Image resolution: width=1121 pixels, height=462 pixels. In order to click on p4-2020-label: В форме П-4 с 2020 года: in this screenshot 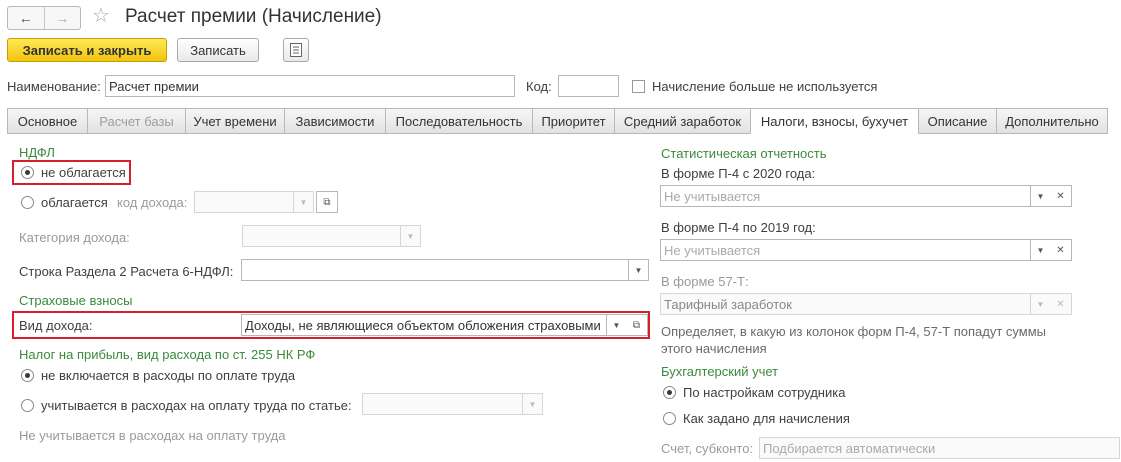, I will do `click(738, 173)`.